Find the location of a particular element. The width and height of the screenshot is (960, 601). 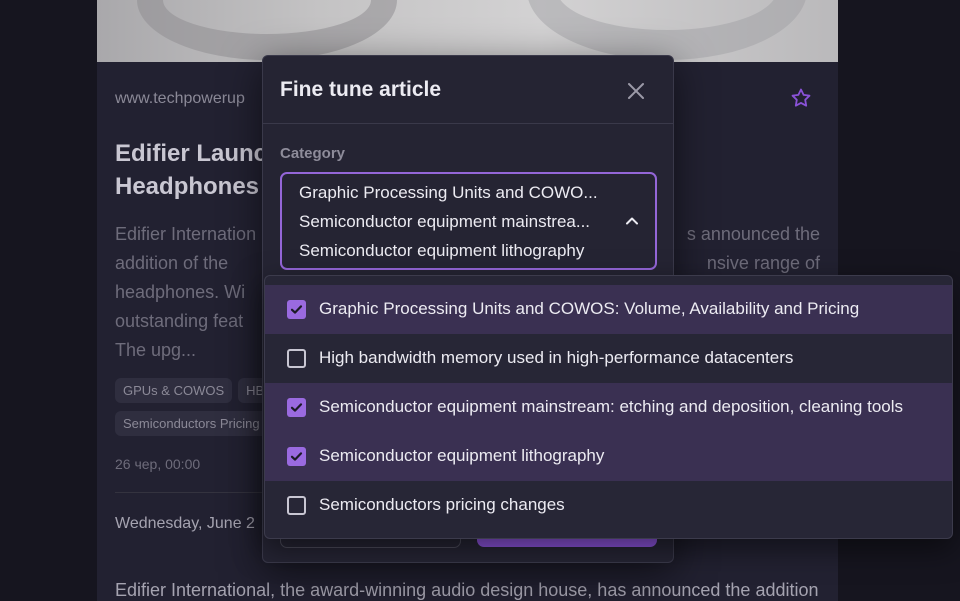

dropdown-option: Semiconductors pricing changes is located at coordinates (608, 505).